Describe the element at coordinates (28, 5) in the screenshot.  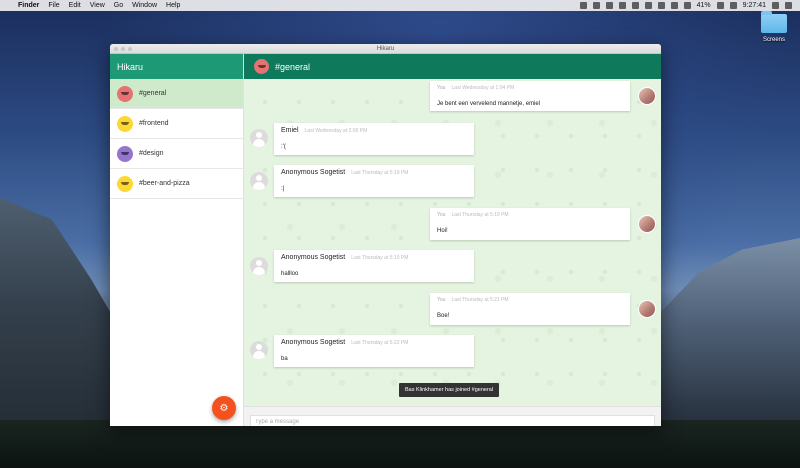
I see `menu-finder: Finder` at that location.